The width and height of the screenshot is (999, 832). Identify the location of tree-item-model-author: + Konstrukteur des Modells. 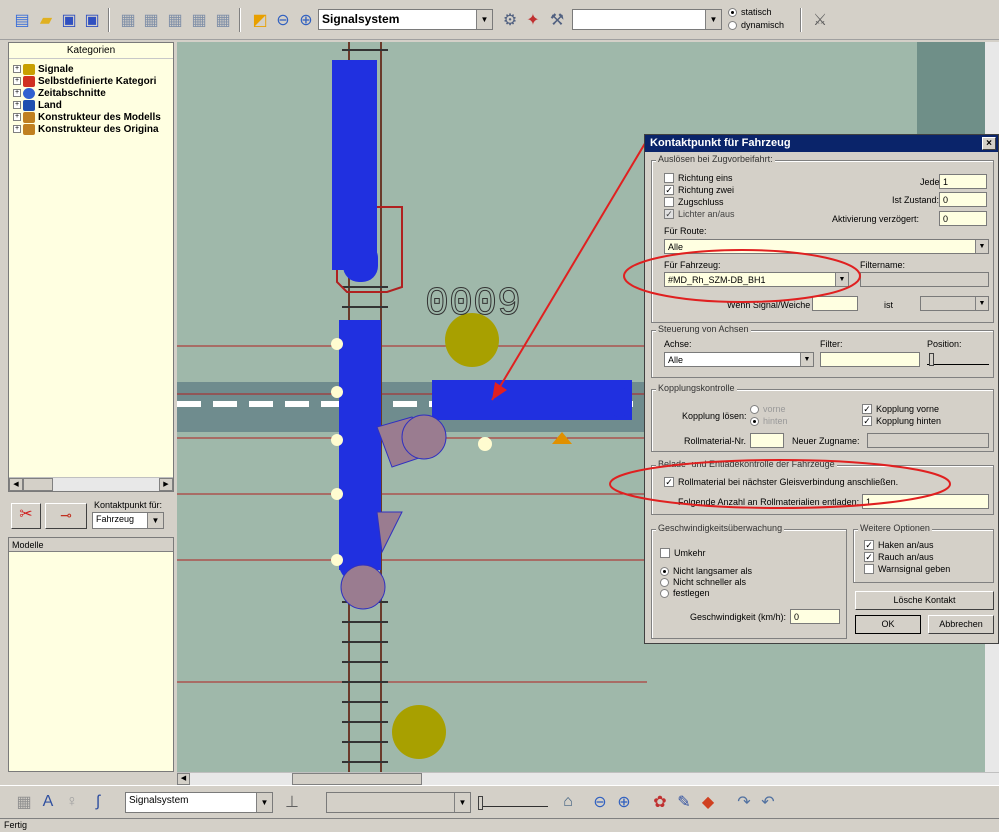
(91, 117).